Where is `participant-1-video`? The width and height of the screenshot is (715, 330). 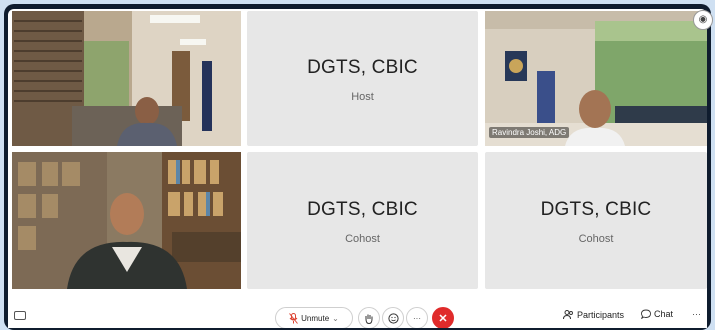 participant-1-video is located at coordinates (126, 78).